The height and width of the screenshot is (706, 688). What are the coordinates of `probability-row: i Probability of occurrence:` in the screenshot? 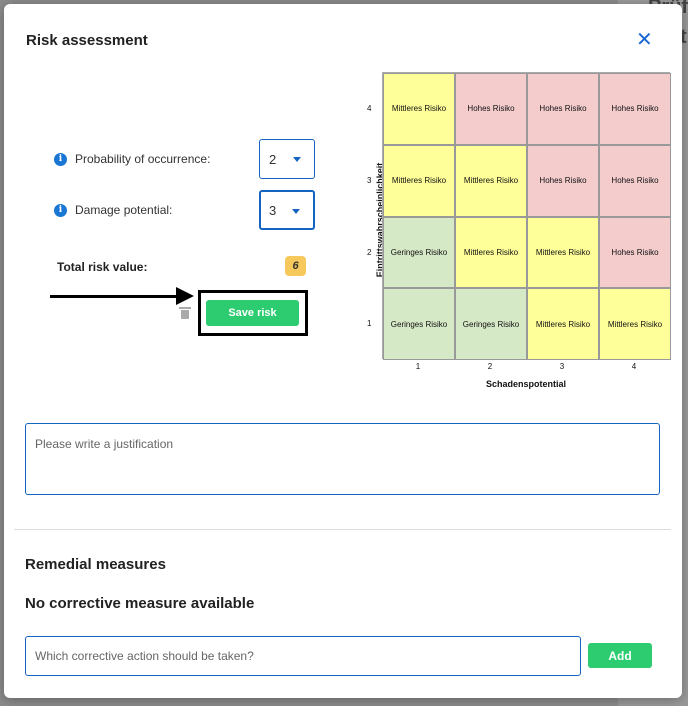 It's located at (132, 159).